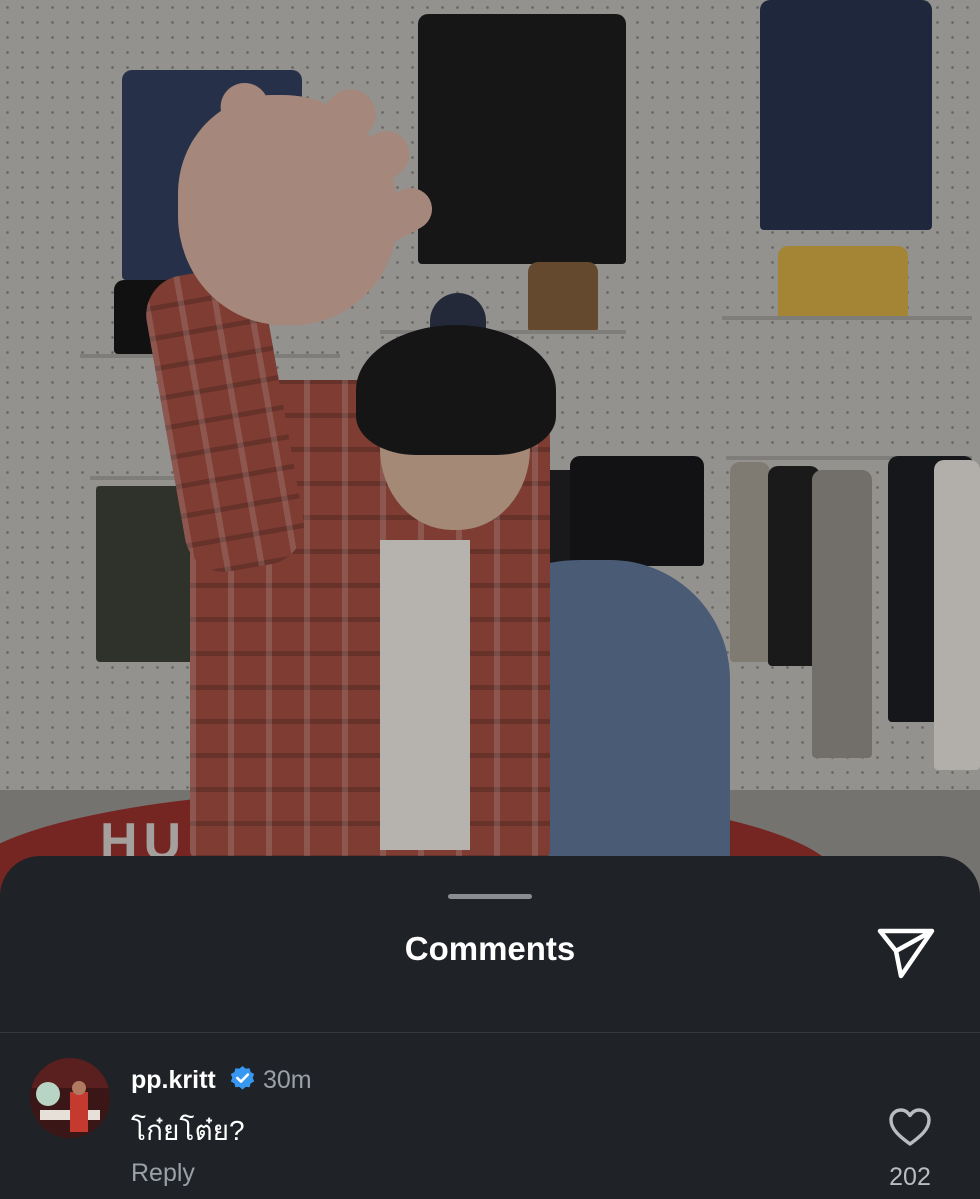  Describe the element at coordinates (490, 1032) in the screenshot. I see `divider` at that location.